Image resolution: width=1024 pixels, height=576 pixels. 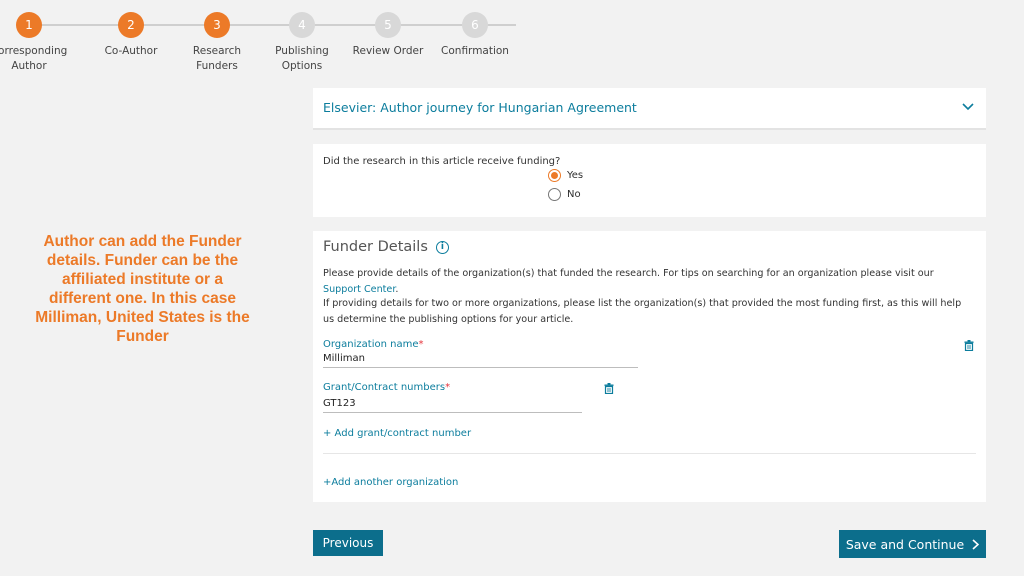 I want to click on step-label: Research Funders, so click(x=217, y=58).